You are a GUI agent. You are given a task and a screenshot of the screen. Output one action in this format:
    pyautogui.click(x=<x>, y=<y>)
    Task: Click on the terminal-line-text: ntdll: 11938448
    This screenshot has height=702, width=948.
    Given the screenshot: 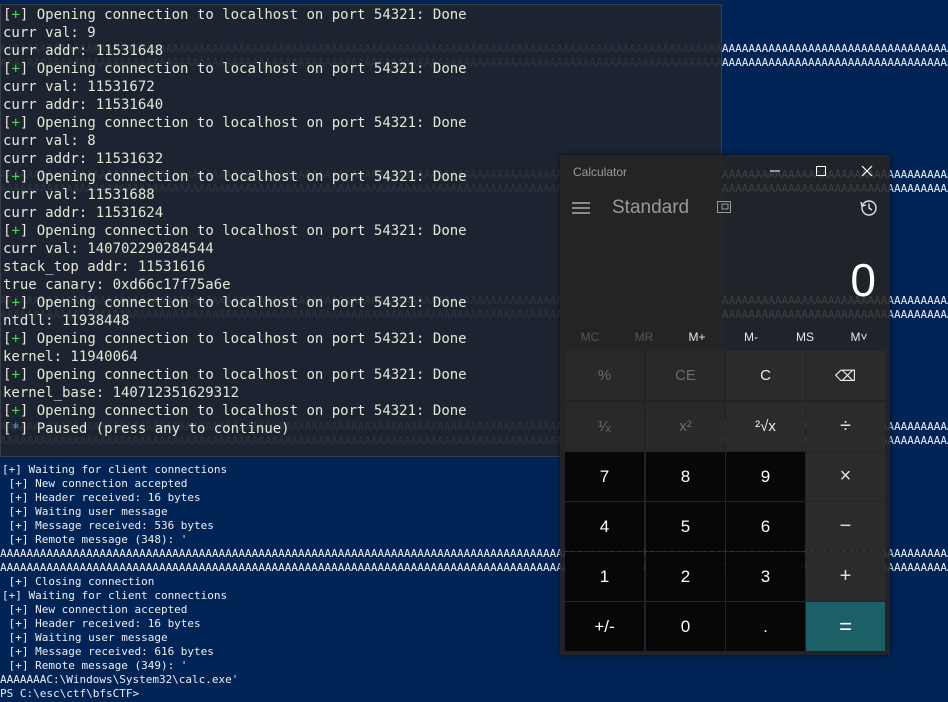 What is the action you would take?
    pyautogui.click(x=66, y=321)
    